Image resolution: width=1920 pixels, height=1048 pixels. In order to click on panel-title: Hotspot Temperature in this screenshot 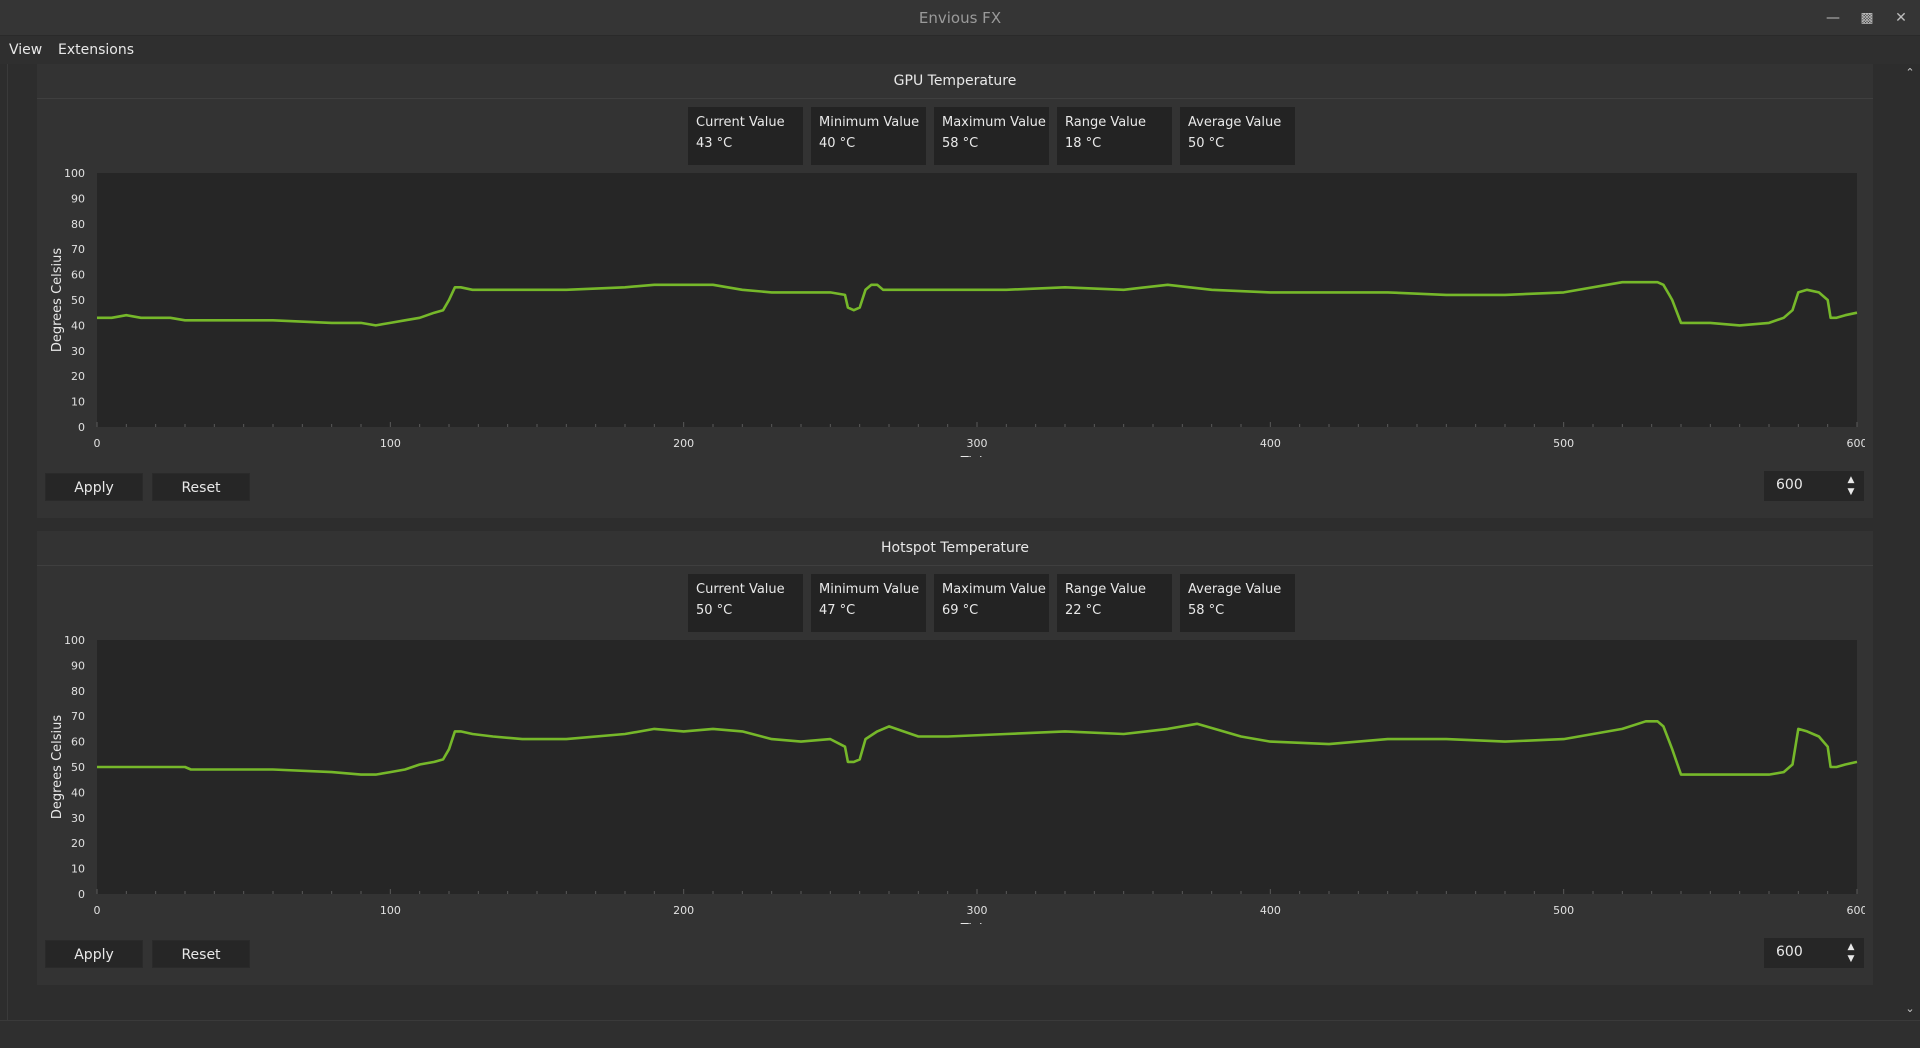, I will do `click(955, 548)`.